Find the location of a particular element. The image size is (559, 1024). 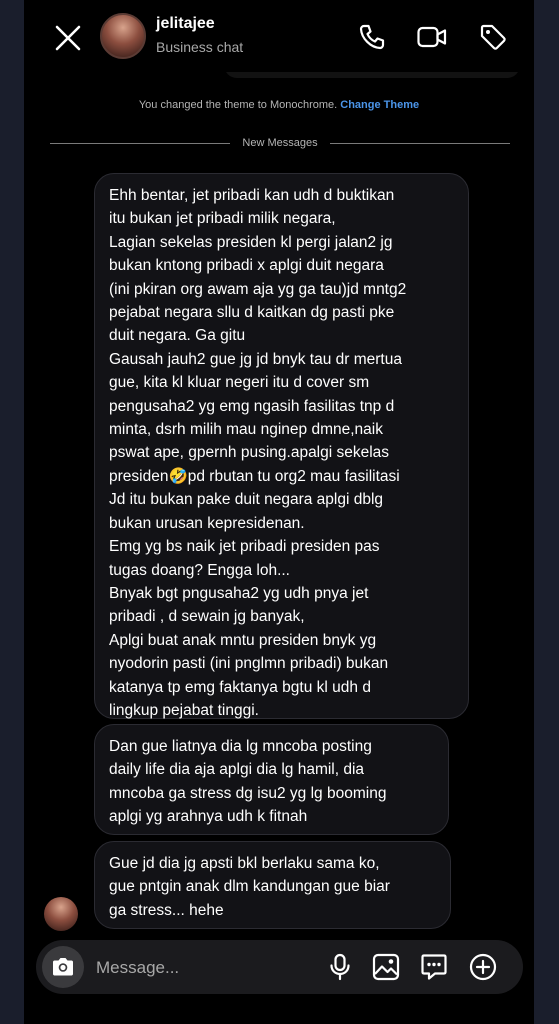

new-messages-label: New Messages is located at coordinates (280, 143).